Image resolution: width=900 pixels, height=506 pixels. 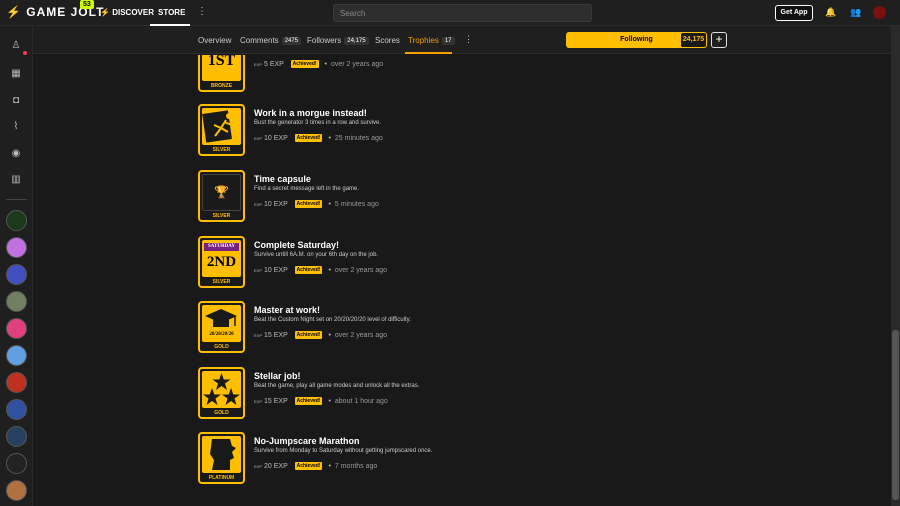 I want to click on shop-icon: ▦, so click(x=16, y=74).